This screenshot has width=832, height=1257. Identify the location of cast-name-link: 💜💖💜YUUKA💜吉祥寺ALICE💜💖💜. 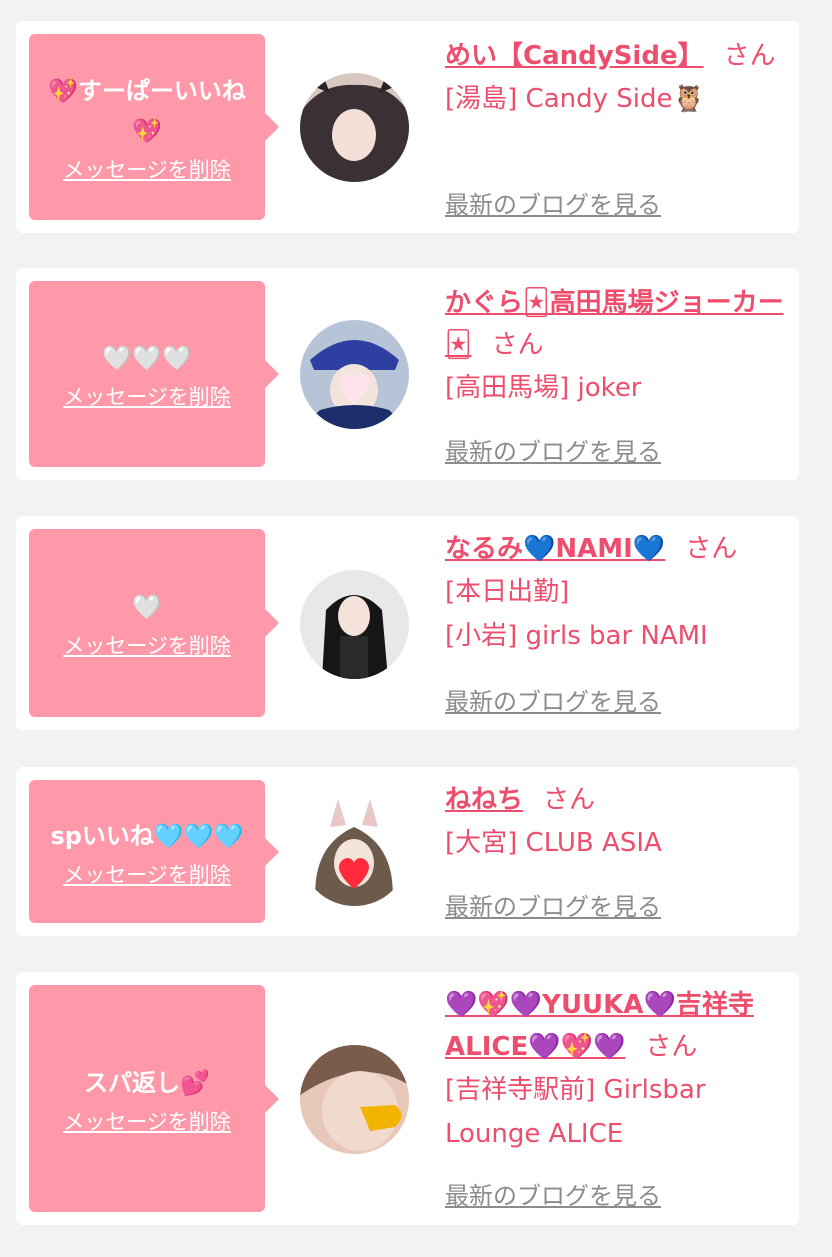
(599, 1026).